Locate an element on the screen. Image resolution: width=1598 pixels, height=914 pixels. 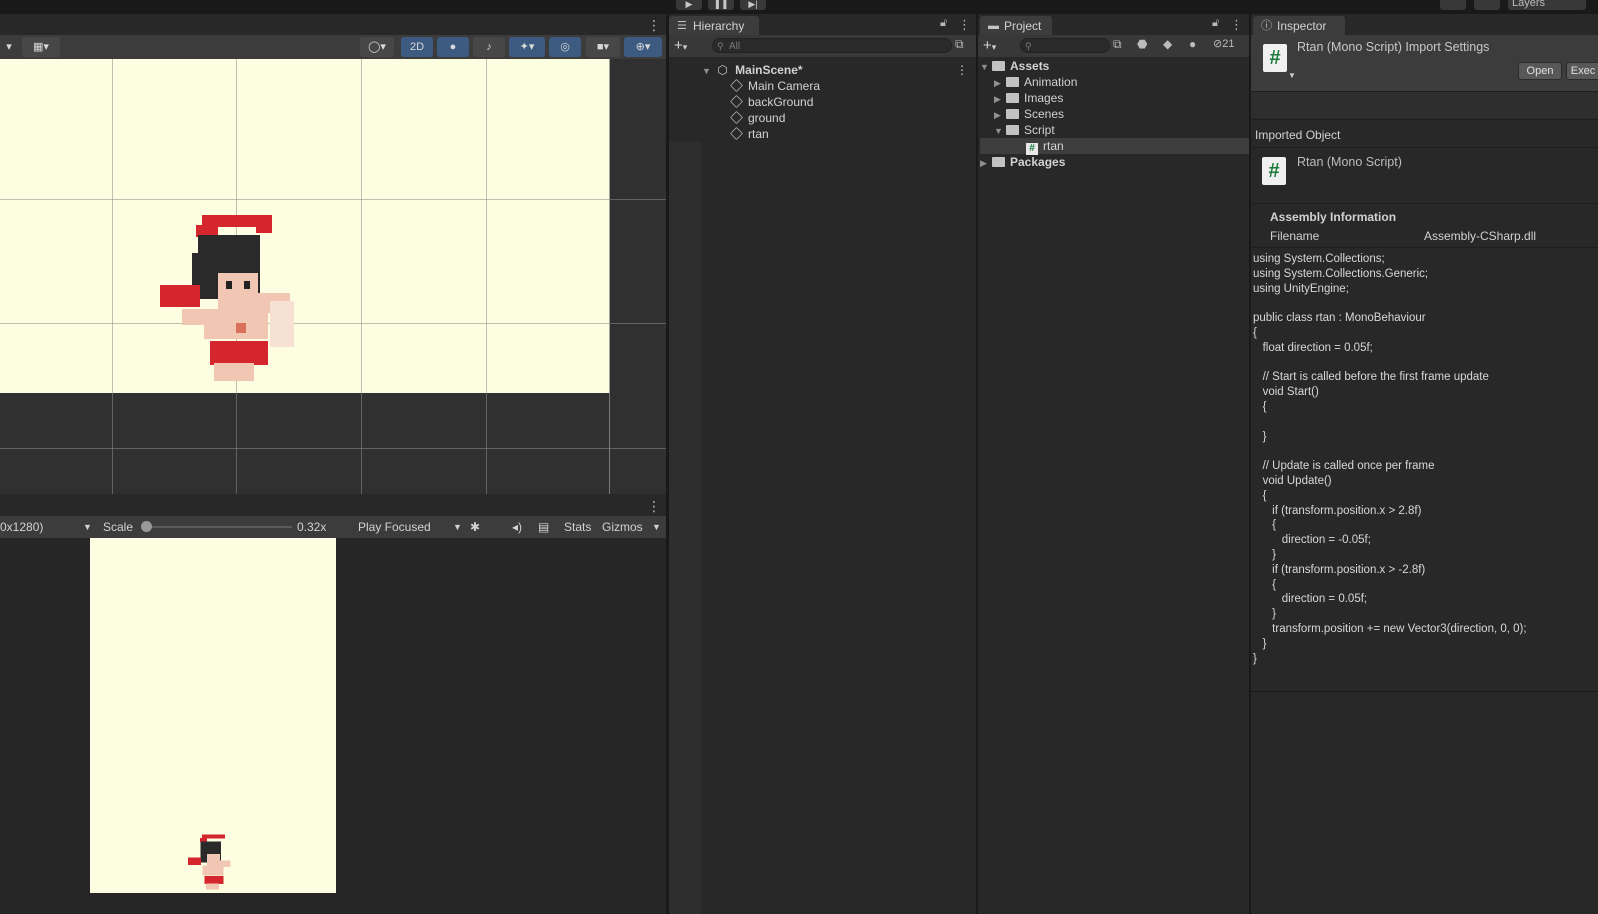
hierarchy-item-rtan: rtan is located at coordinates (775, 134).